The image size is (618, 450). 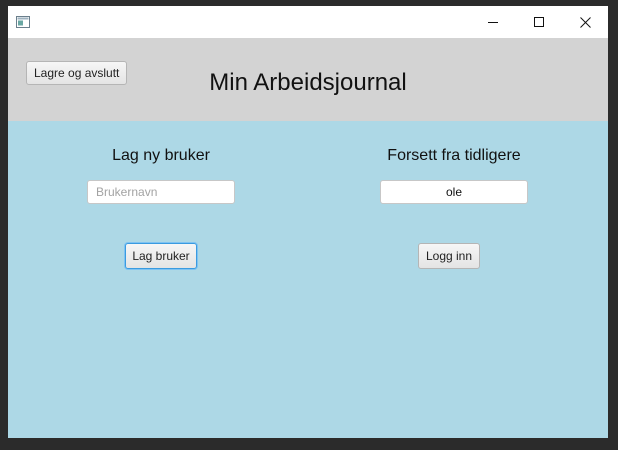 I want to click on maximize-icon, so click(x=539, y=22).